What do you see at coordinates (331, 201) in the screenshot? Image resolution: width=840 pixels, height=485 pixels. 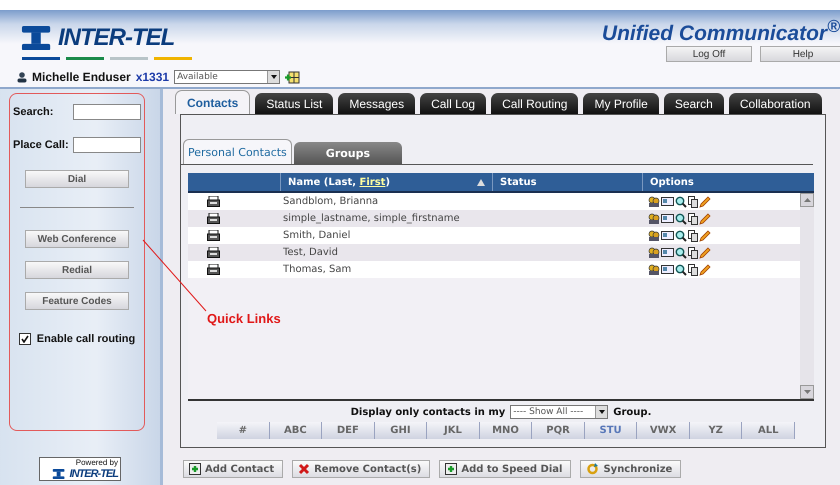 I see `table-cell-text: Sandblom, Brianna` at bounding box center [331, 201].